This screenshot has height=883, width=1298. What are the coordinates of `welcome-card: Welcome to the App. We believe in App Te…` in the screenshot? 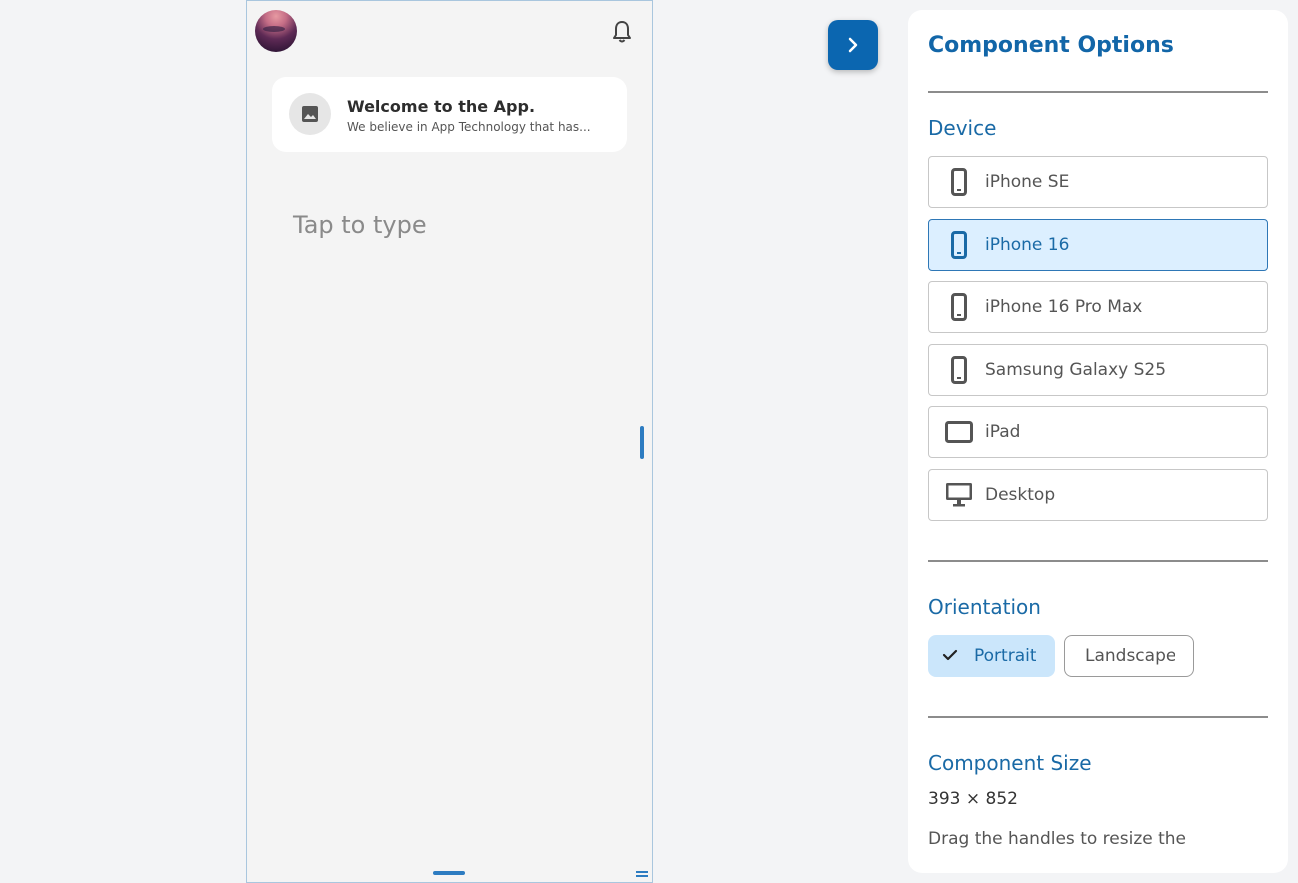 It's located at (449, 114).